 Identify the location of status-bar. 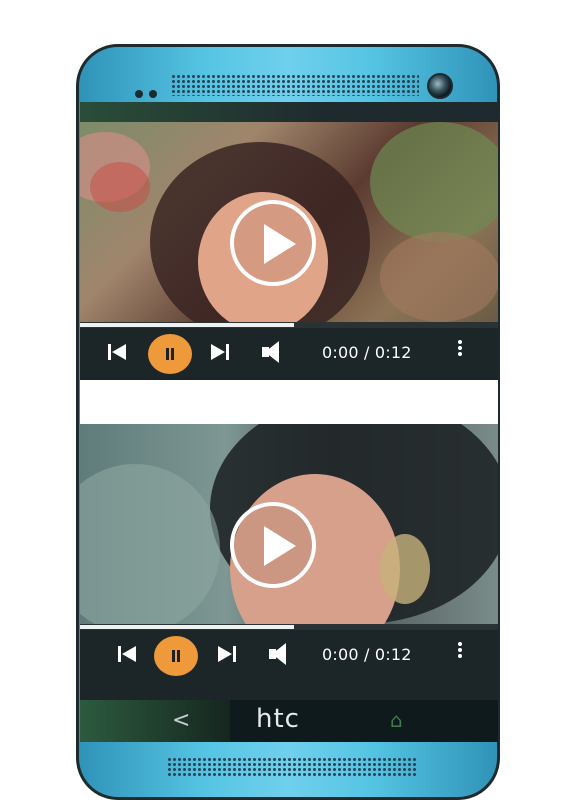
(289, 112).